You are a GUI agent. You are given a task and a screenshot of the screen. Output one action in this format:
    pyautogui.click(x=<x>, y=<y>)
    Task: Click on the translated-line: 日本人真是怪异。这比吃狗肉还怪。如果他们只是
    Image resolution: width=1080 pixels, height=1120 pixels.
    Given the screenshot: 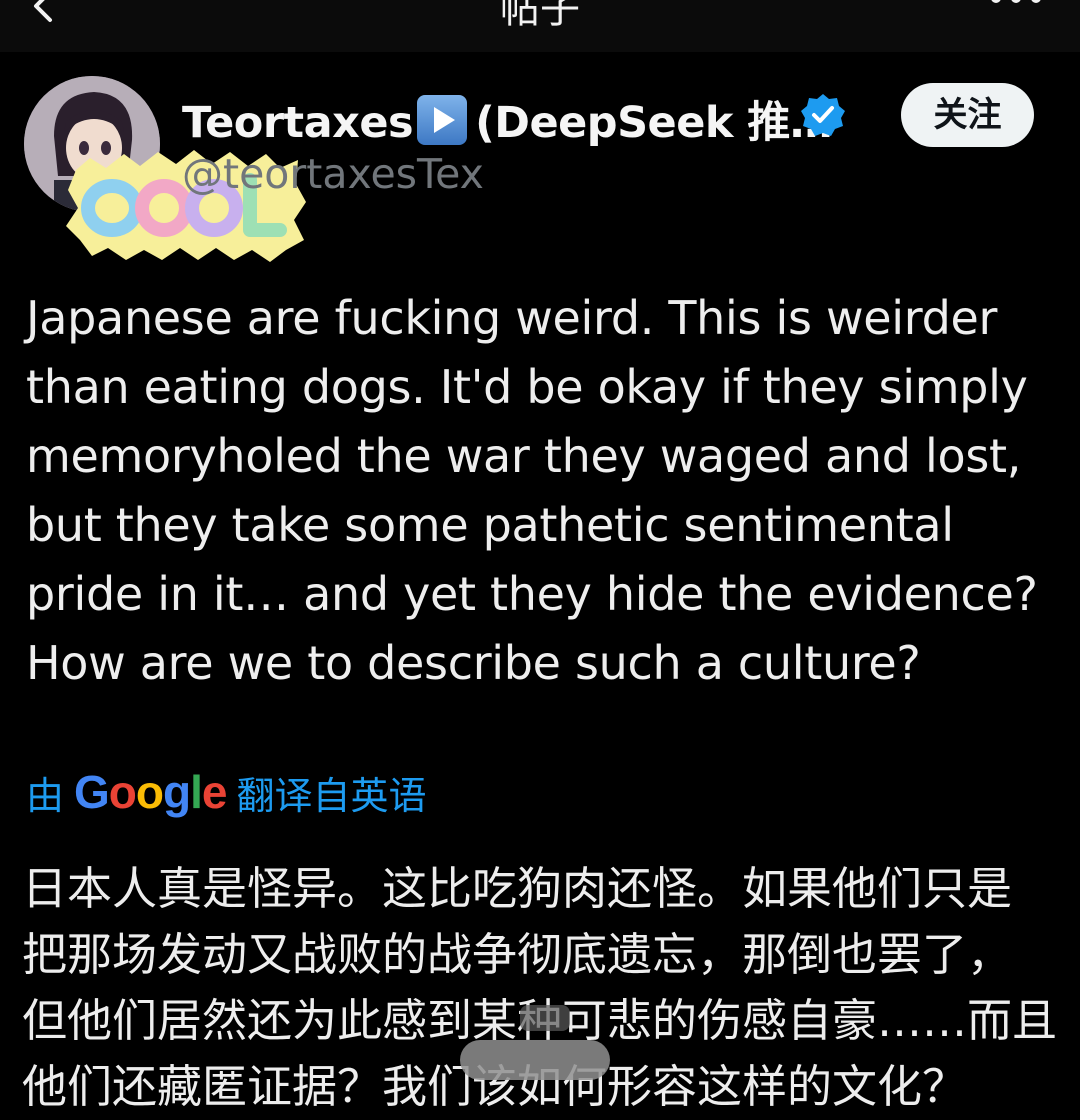 What is the action you would take?
    pyautogui.click(x=517, y=888)
    